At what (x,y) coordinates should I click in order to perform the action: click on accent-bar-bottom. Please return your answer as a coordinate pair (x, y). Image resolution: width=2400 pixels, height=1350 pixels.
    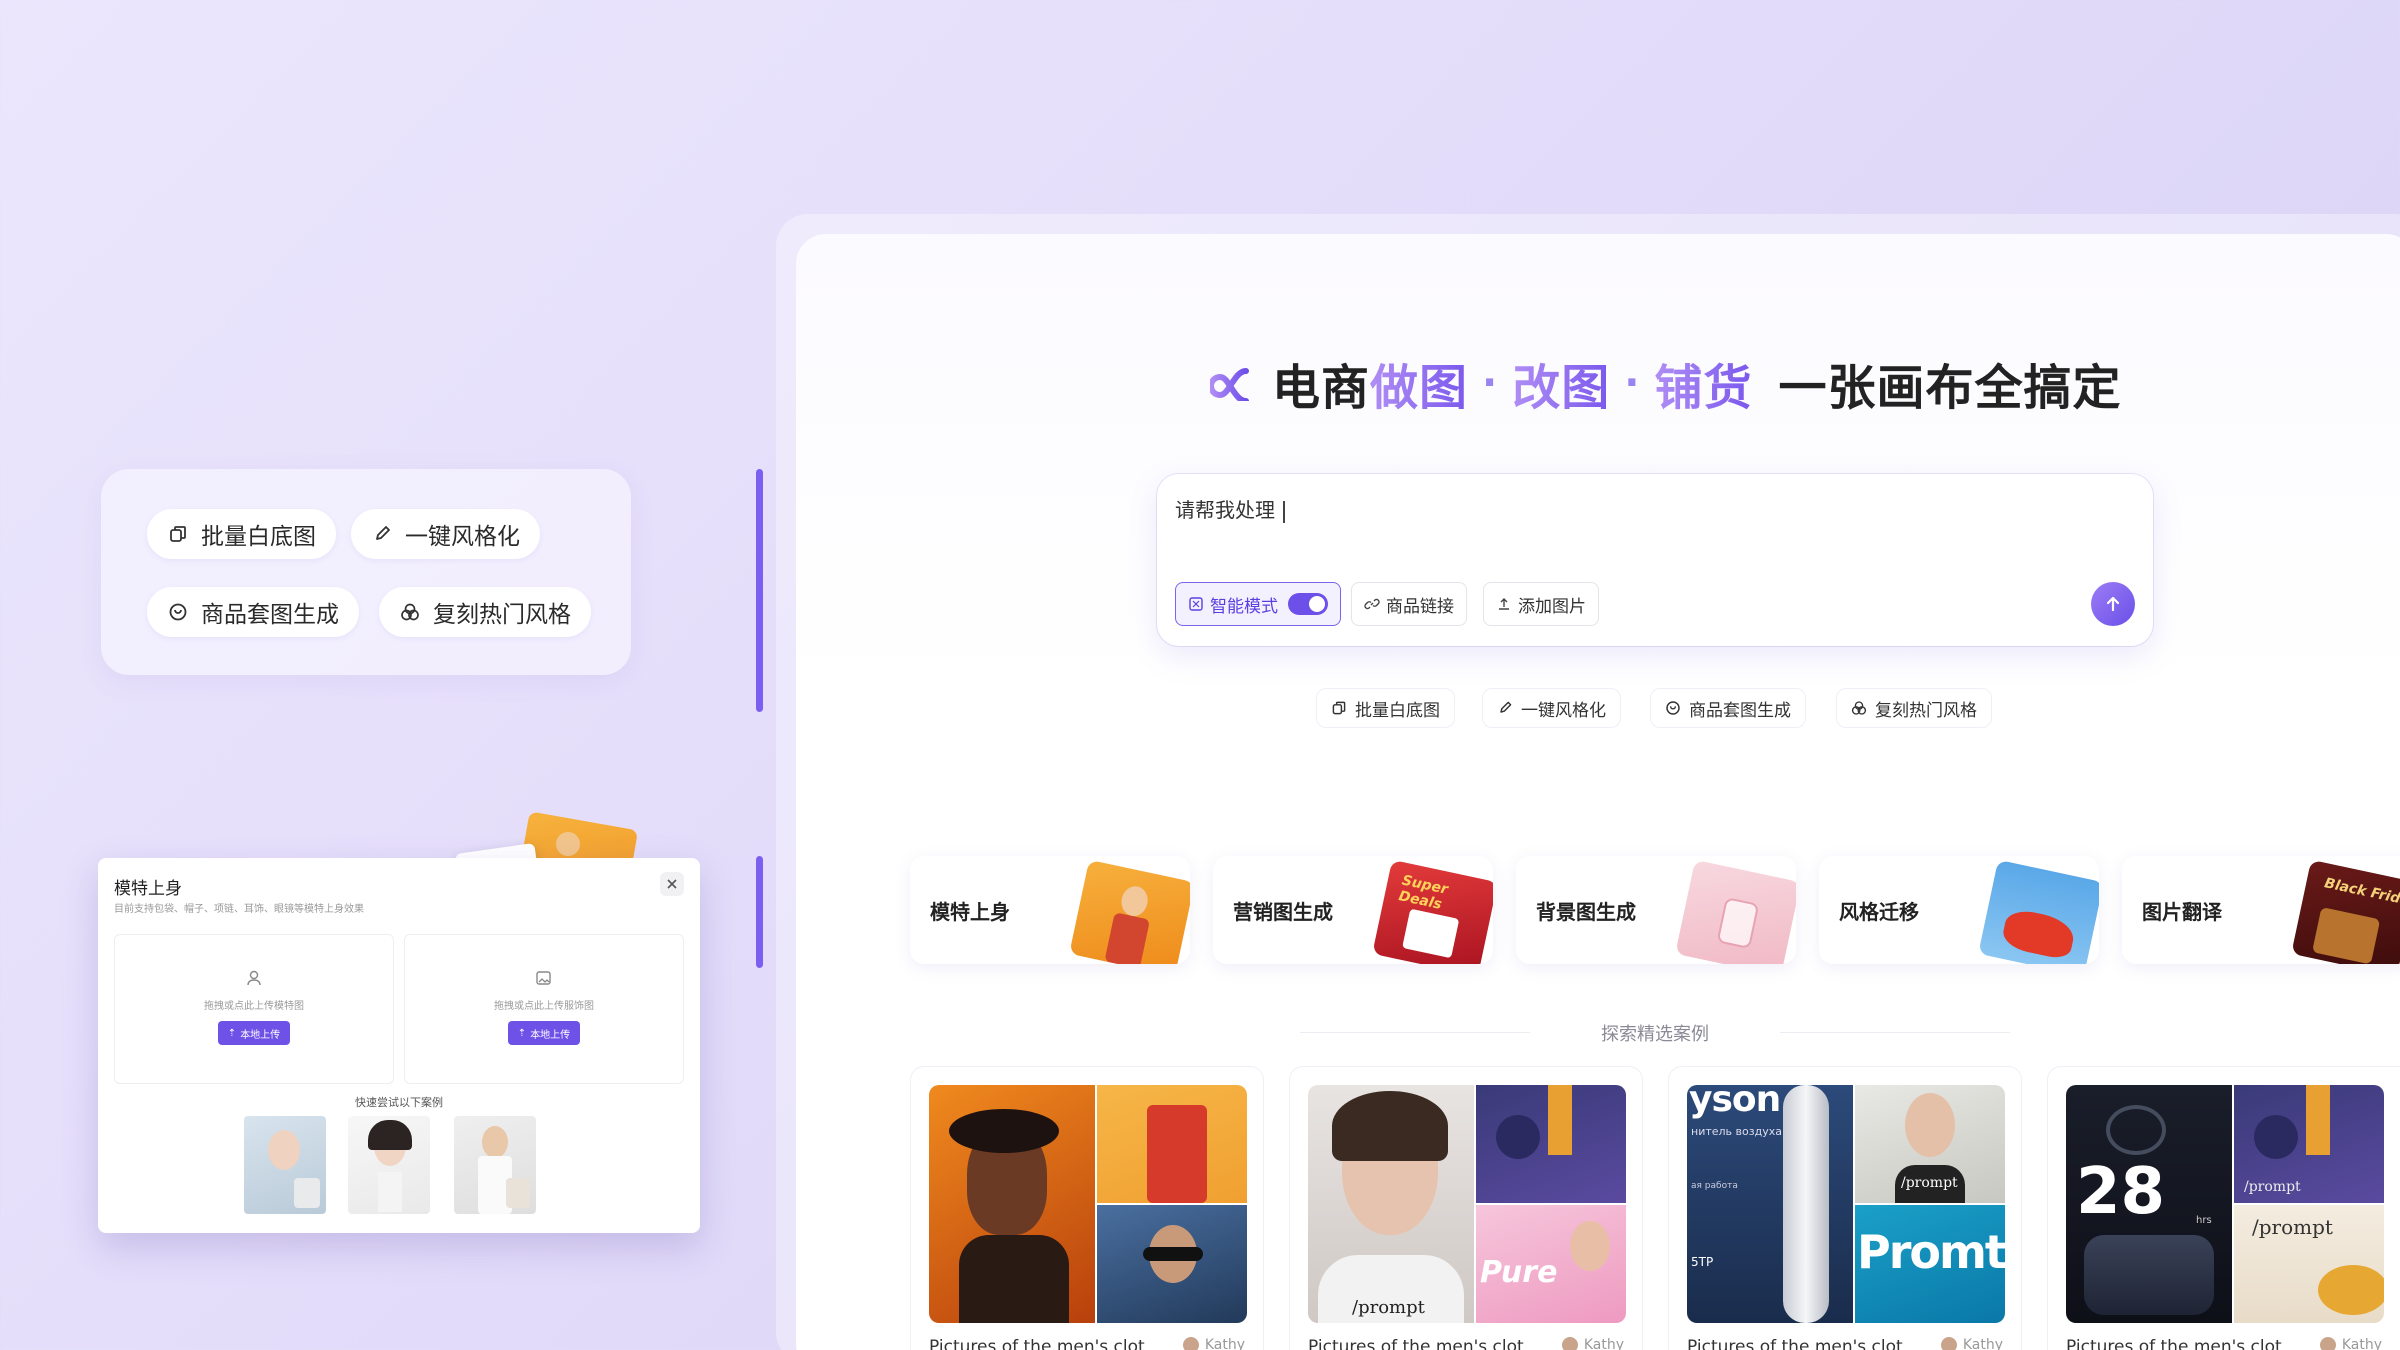
    Looking at the image, I should click on (759, 912).